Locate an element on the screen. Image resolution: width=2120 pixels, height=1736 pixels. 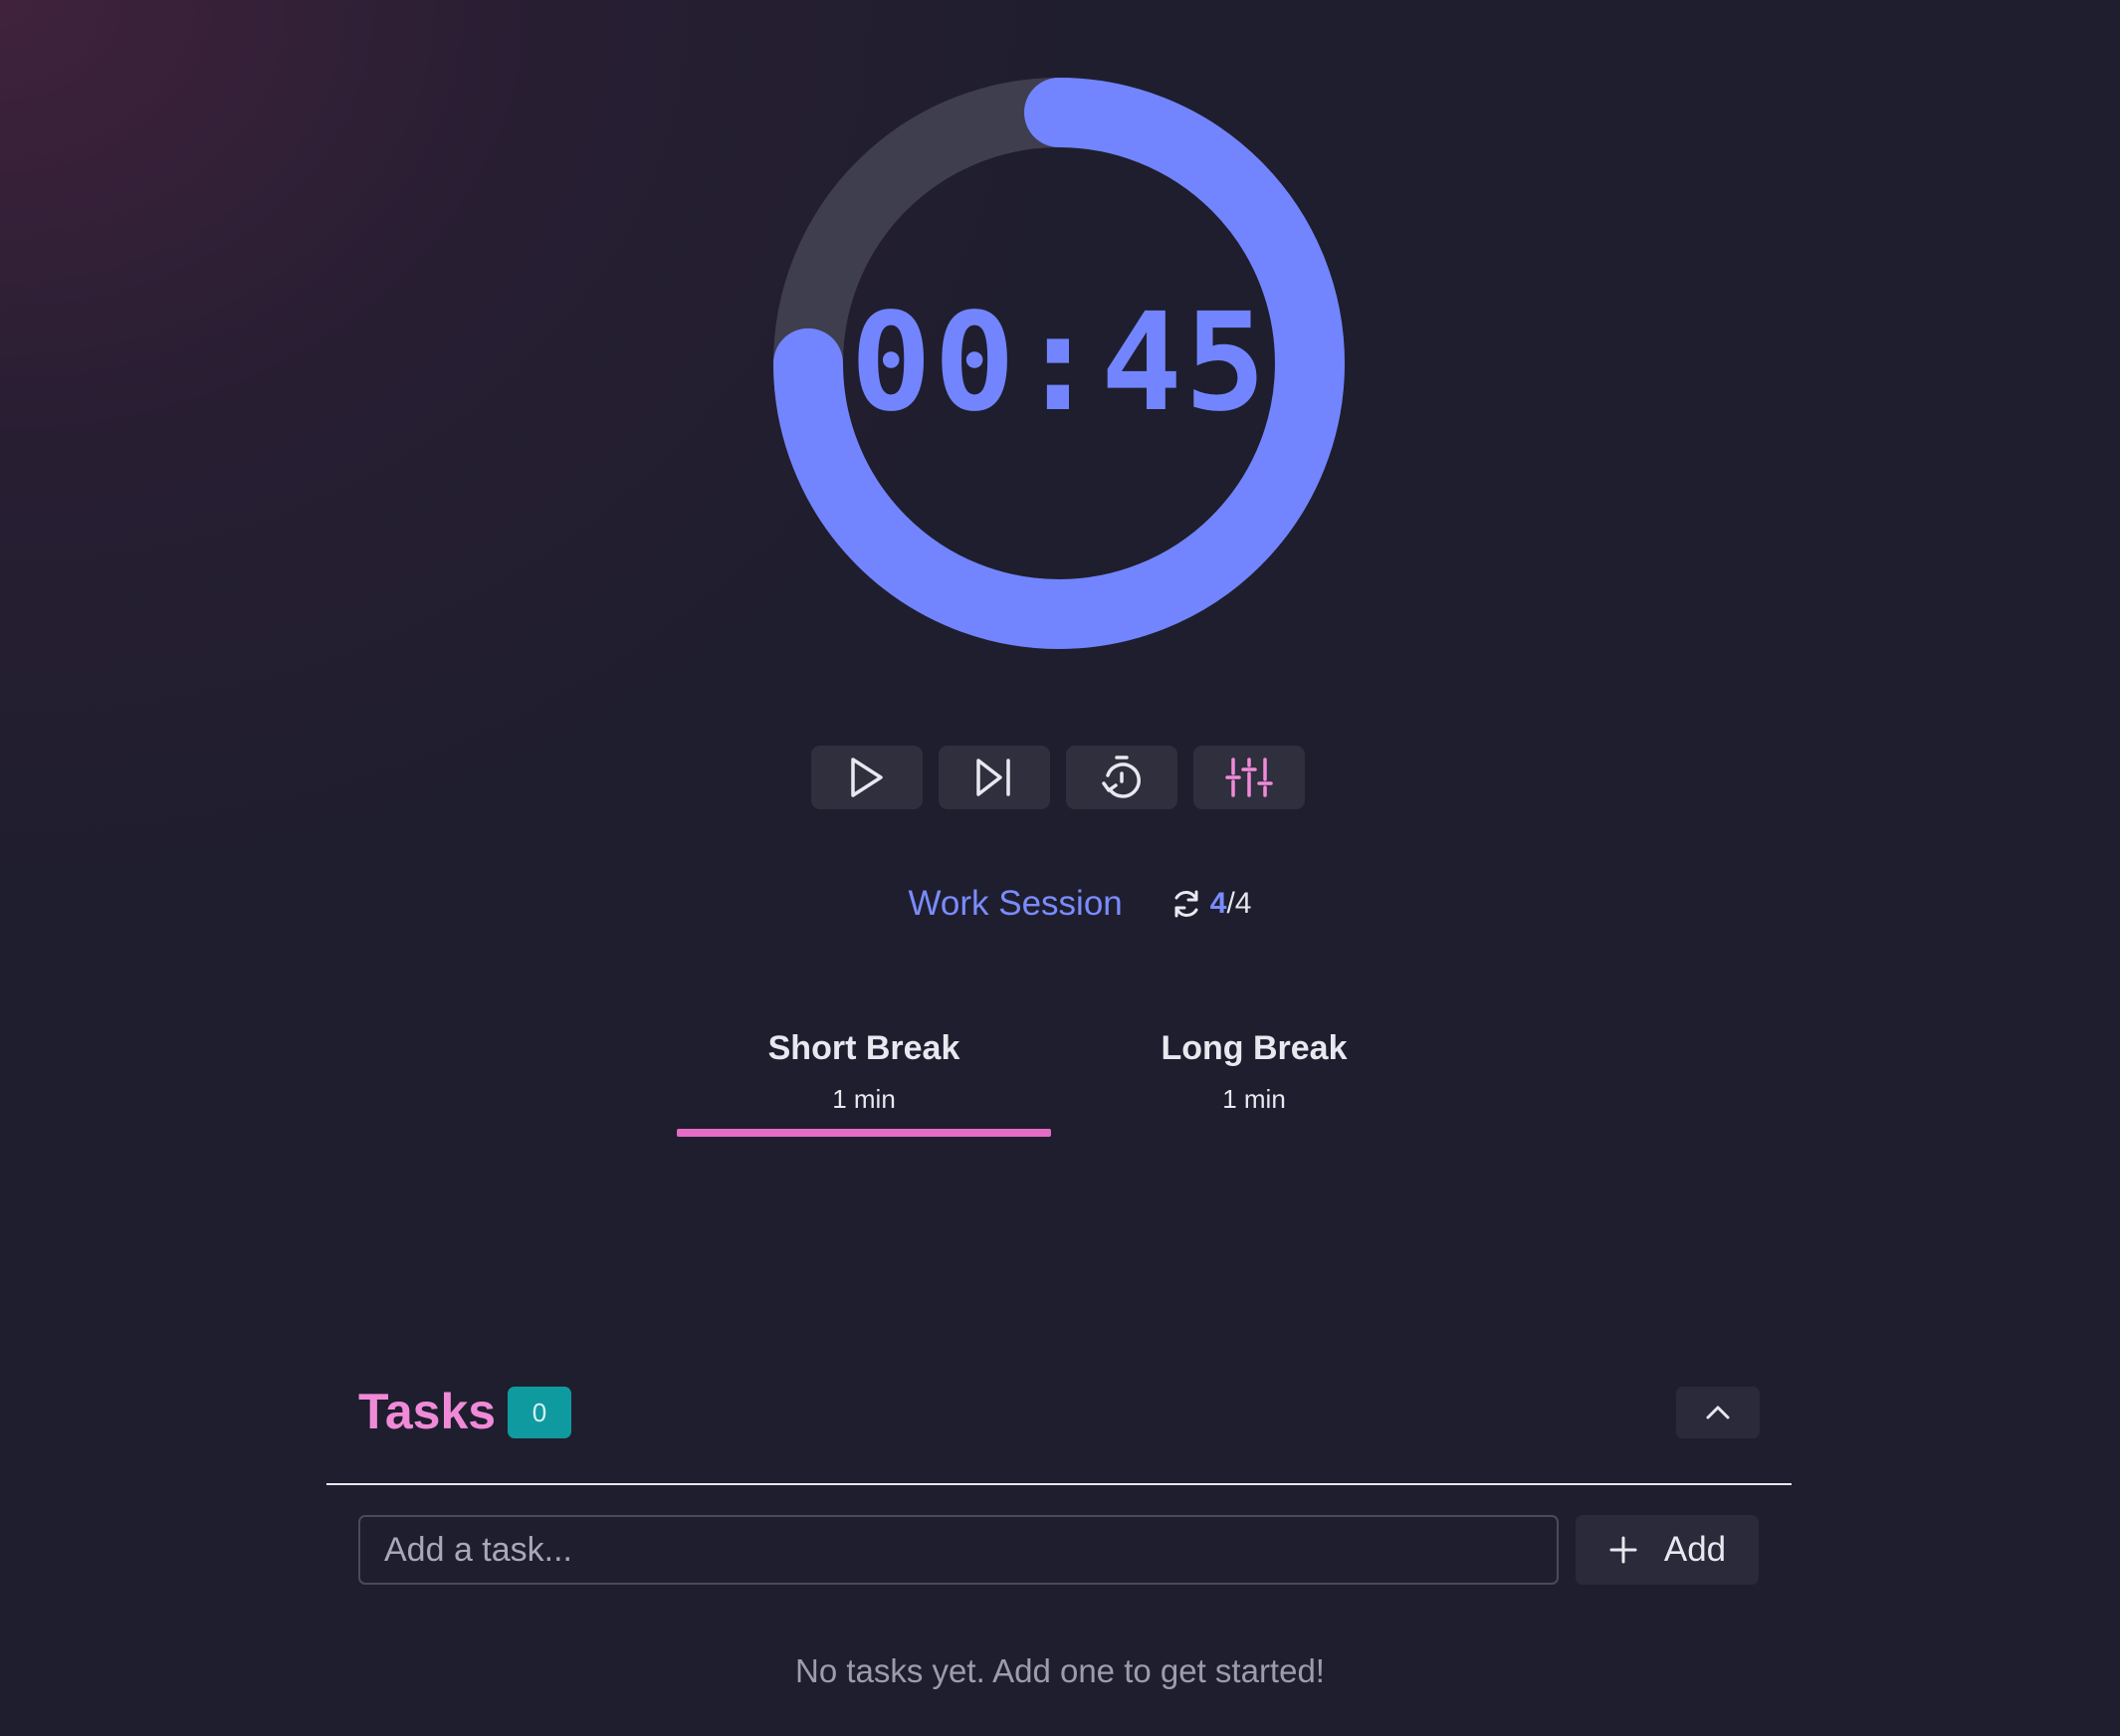
cycle-counter: 4/4 is located at coordinates (1211, 904).